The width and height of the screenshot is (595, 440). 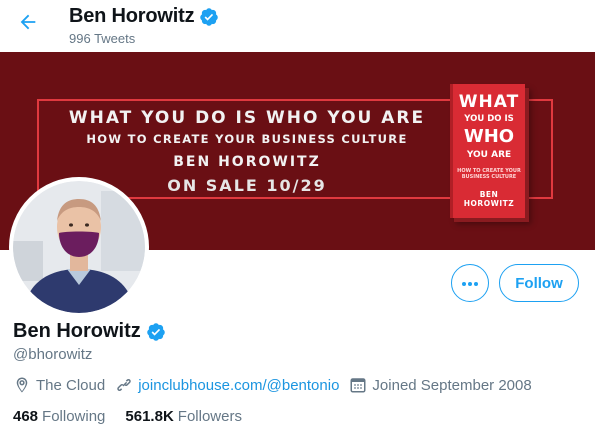 What do you see at coordinates (102, 38) in the screenshot?
I see `tweet-count: 996 Tweets` at bounding box center [102, 38].